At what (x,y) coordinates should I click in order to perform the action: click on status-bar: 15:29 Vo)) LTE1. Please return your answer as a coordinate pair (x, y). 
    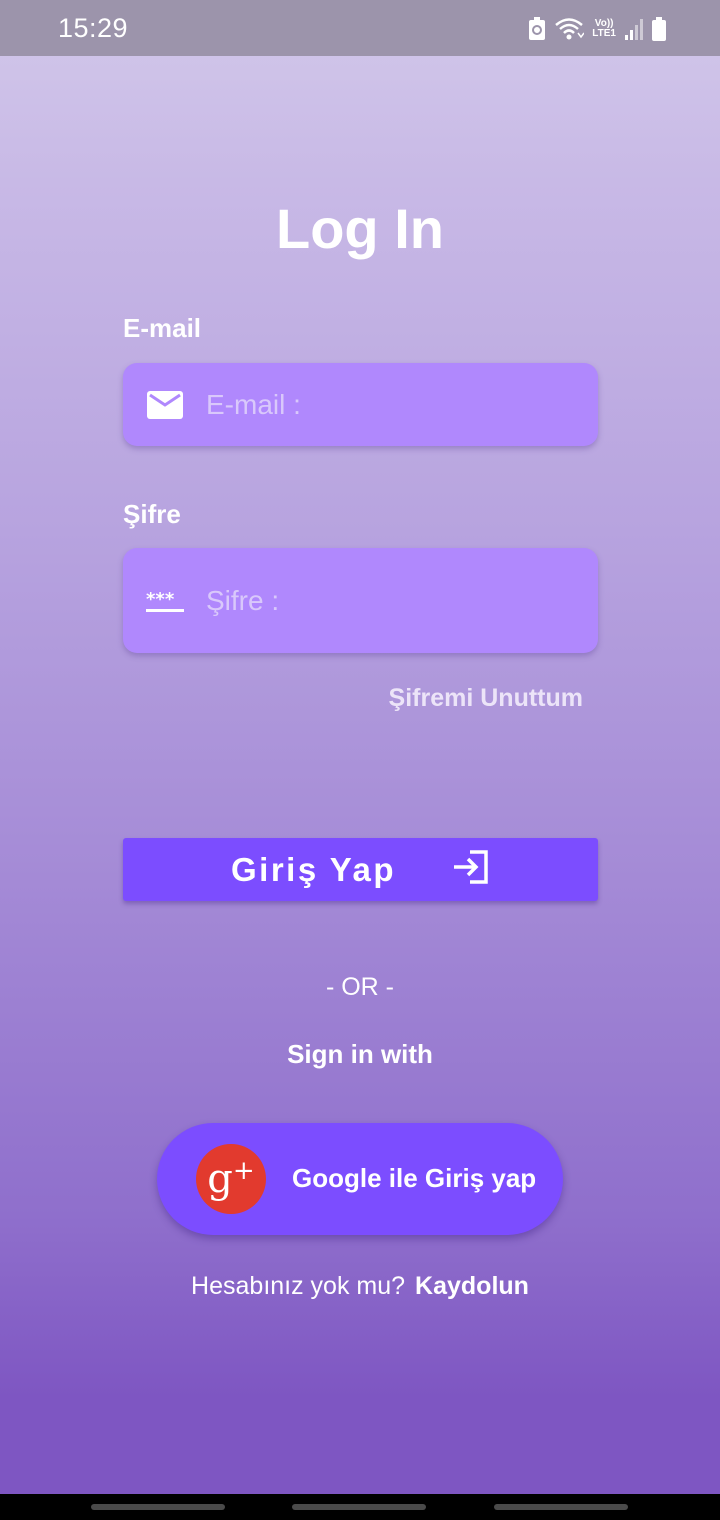
    Looking at the image, I should click on (360, 28).